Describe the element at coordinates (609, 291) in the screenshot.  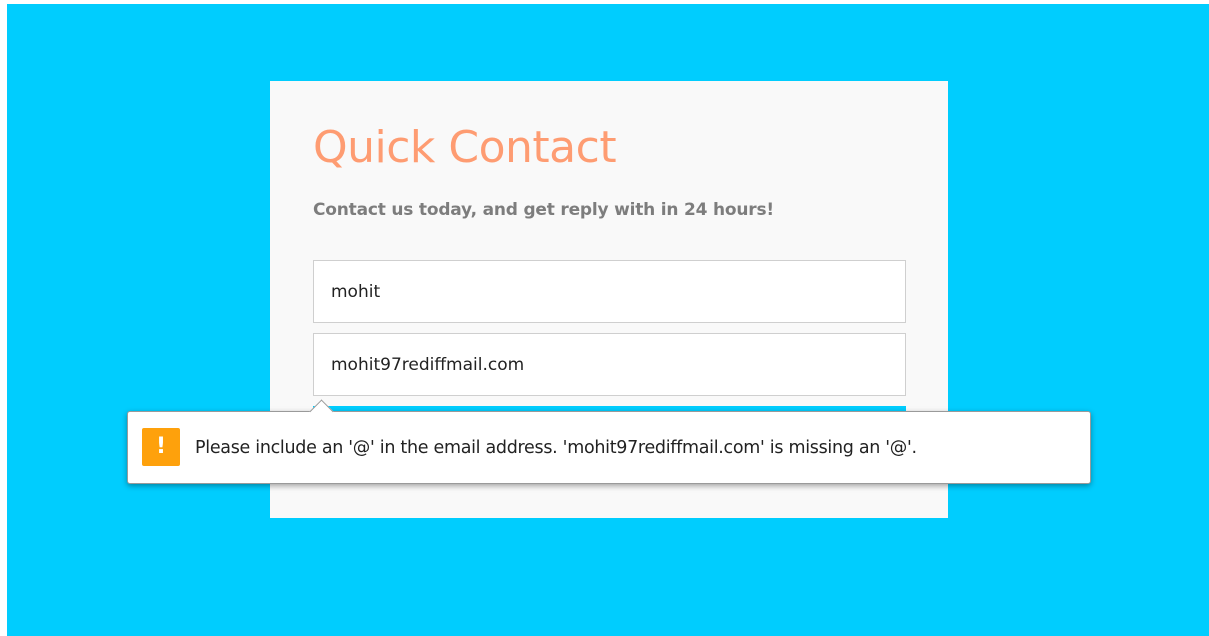
I see `name-field` at that location.